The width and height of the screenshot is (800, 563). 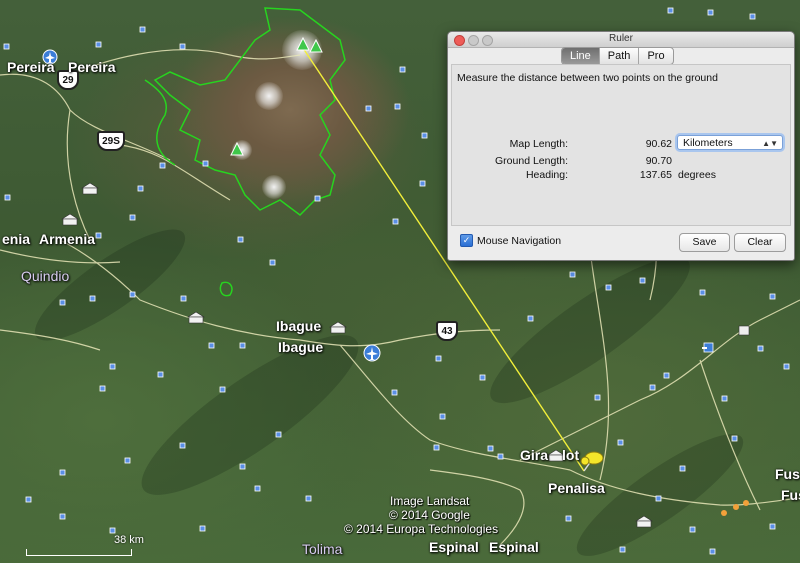 What do you see at coordinates (655, 56) in the screenshot?
I see `tab-pro: Pro` at bounding box center [655, 56].